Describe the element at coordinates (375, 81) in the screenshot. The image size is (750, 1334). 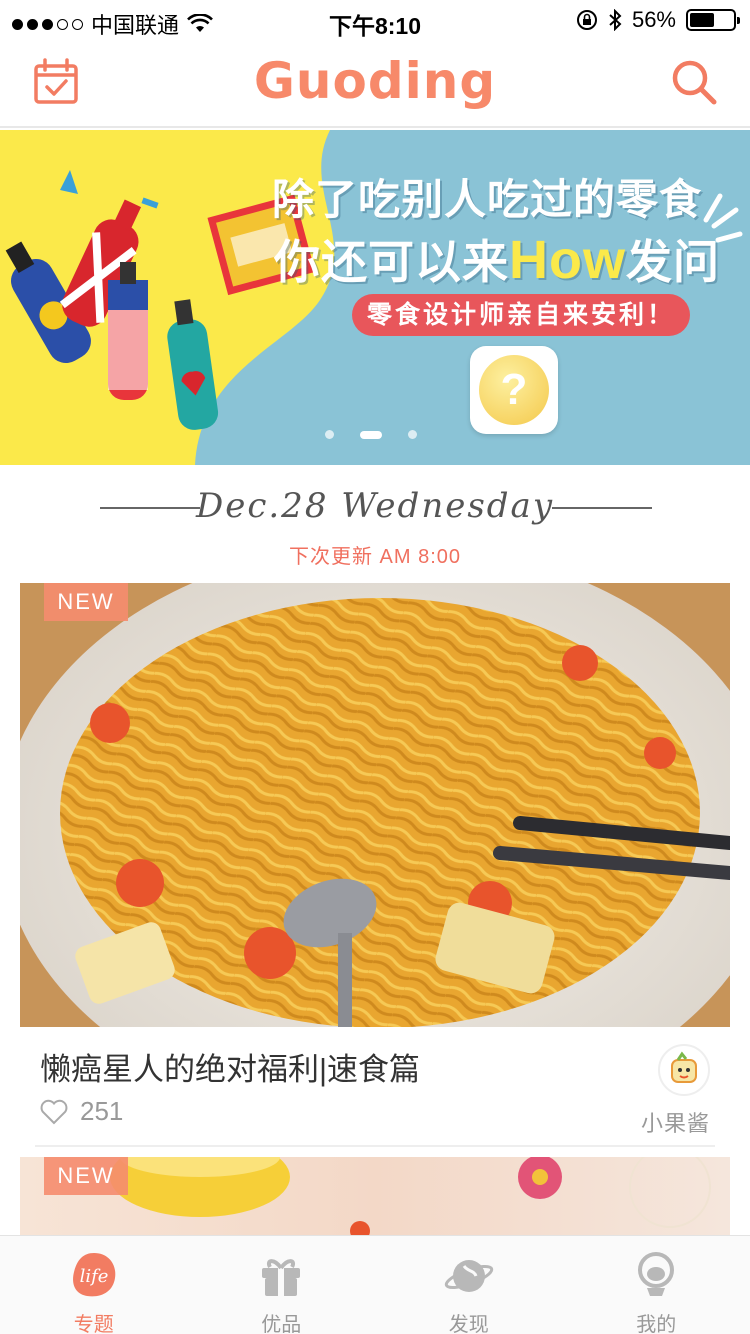
I see `app-logo: Guoding` at that location.